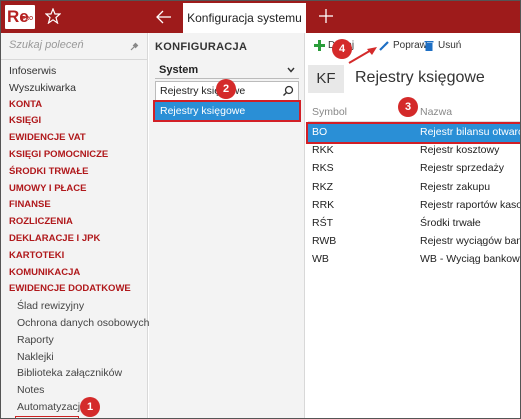 Image resolution: width=521 pixels, height=419 pixels. I want to click on sidebar-item: KSIĘGI POMOCNICZE, so click(77, 155).